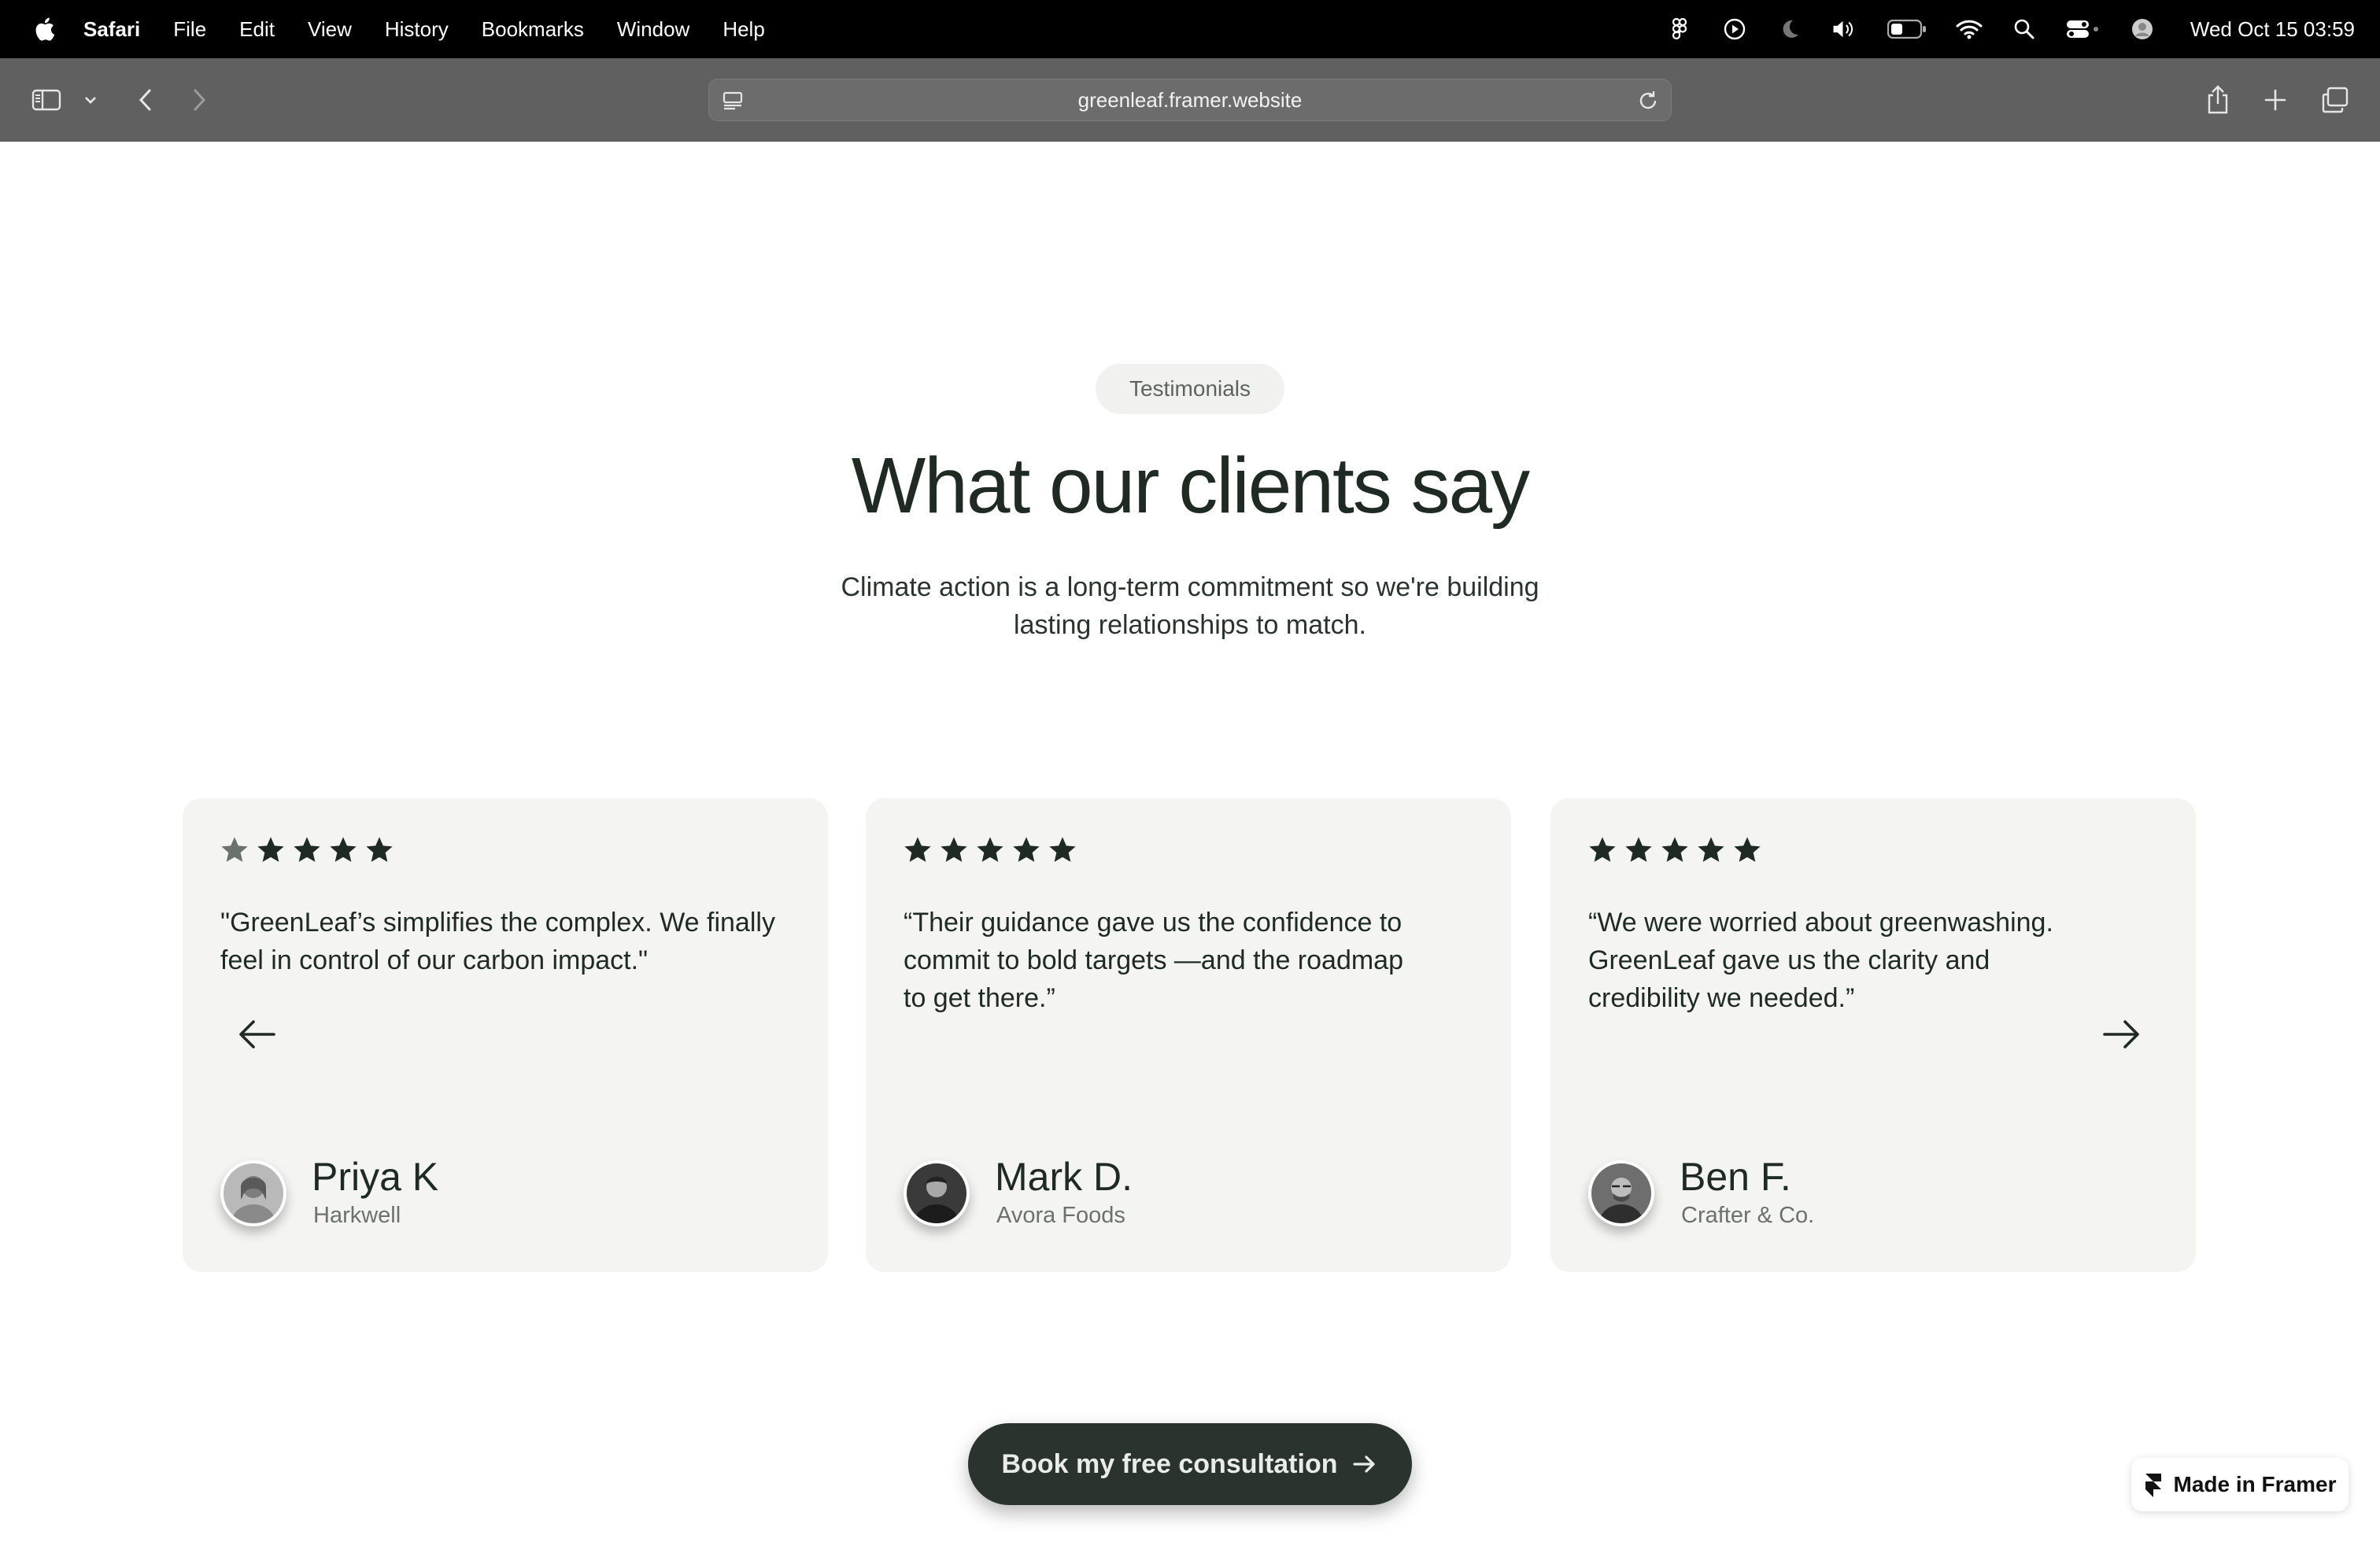 This screenshot has width=2380, height=1546. I want to click on menu-history: History, so click(417, 29).